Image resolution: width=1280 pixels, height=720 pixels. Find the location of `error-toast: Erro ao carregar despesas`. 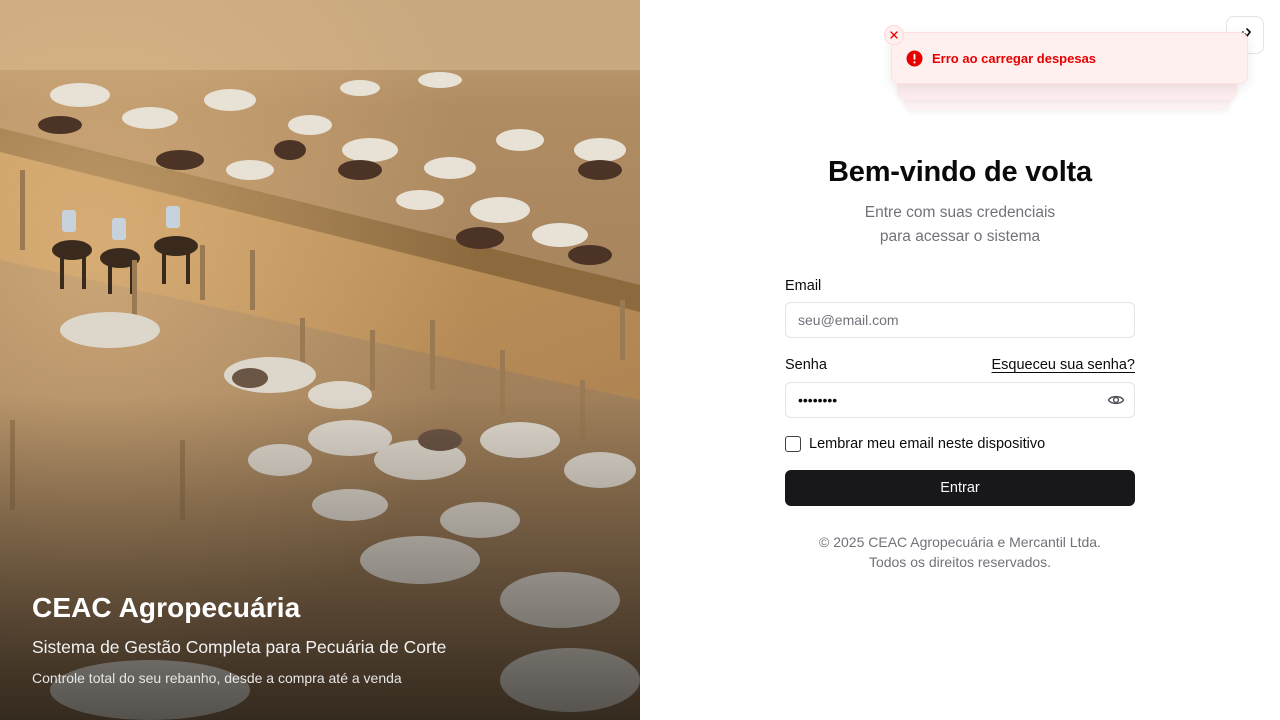

error-toast: Erro ao carregar despesas is located at coordinates (1066, 54).